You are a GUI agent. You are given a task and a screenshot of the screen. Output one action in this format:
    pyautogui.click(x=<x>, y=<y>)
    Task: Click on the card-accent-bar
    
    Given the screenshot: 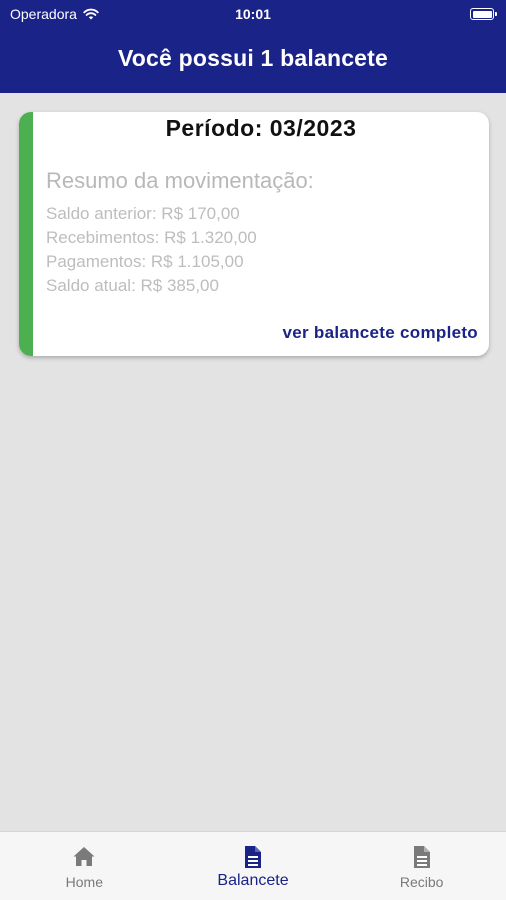 What is the action you would take?
    pyautogui.click(x=26, y=234)
    